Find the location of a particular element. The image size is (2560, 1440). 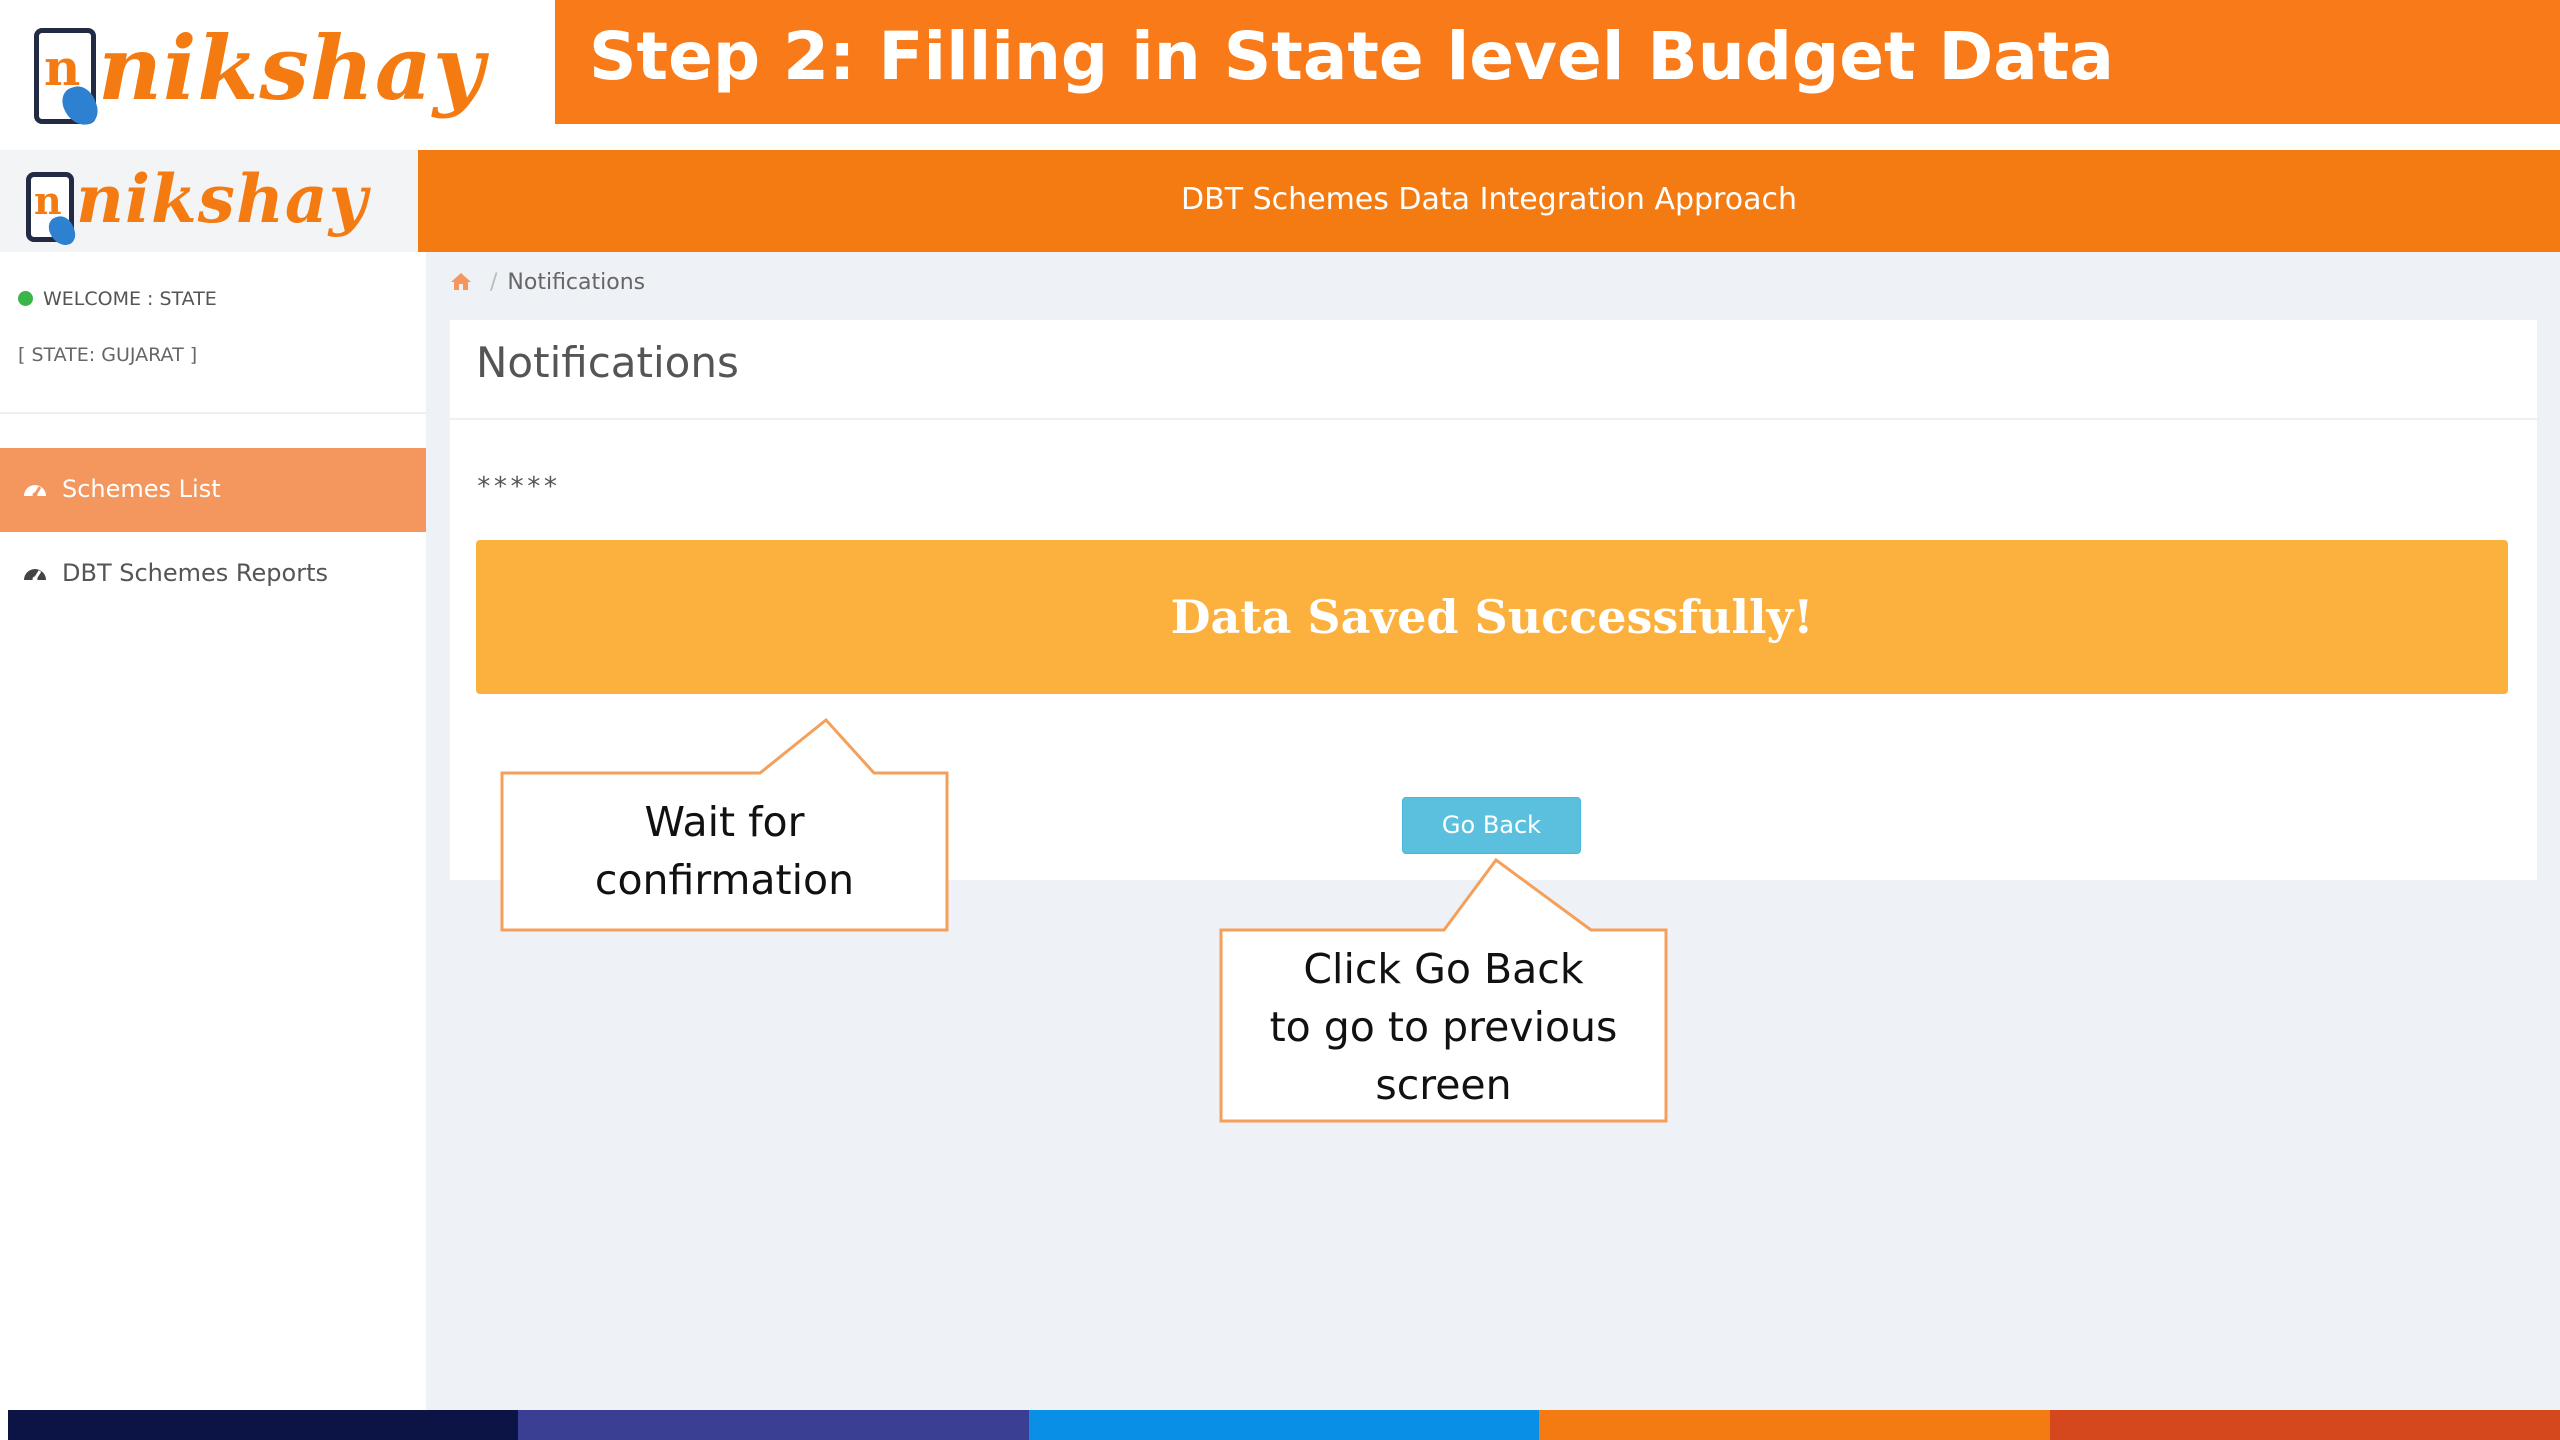

online-status-dot is located at coordinates (25, 298).